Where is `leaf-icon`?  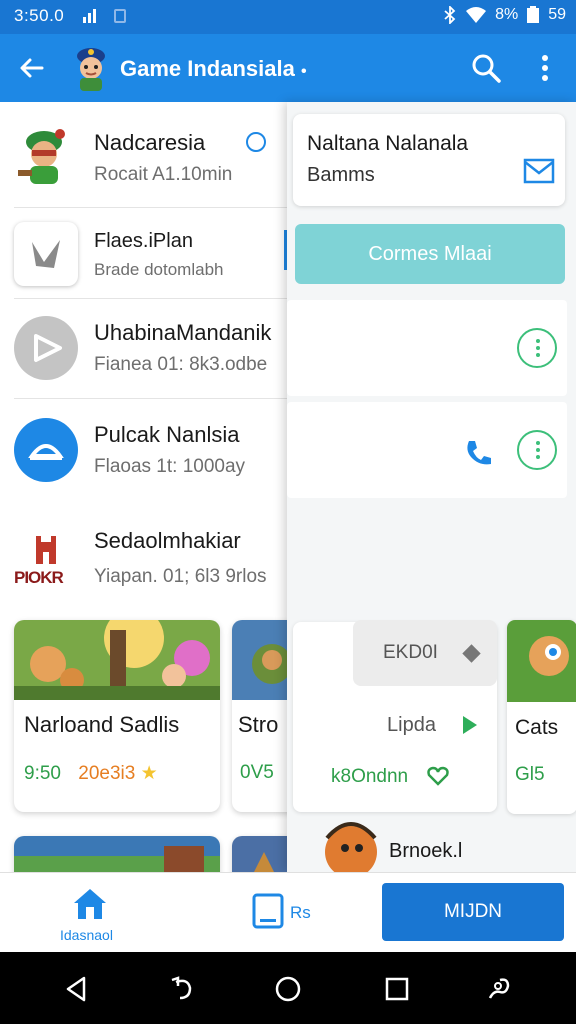
leaf-icon is located at coordinates (46, 254).